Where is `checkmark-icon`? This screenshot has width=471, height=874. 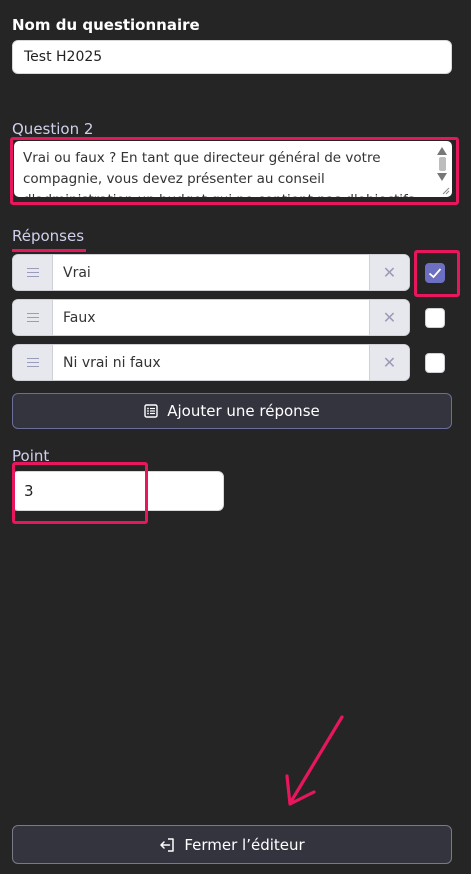 checkmark-icon is located at coordinates (435, 273).